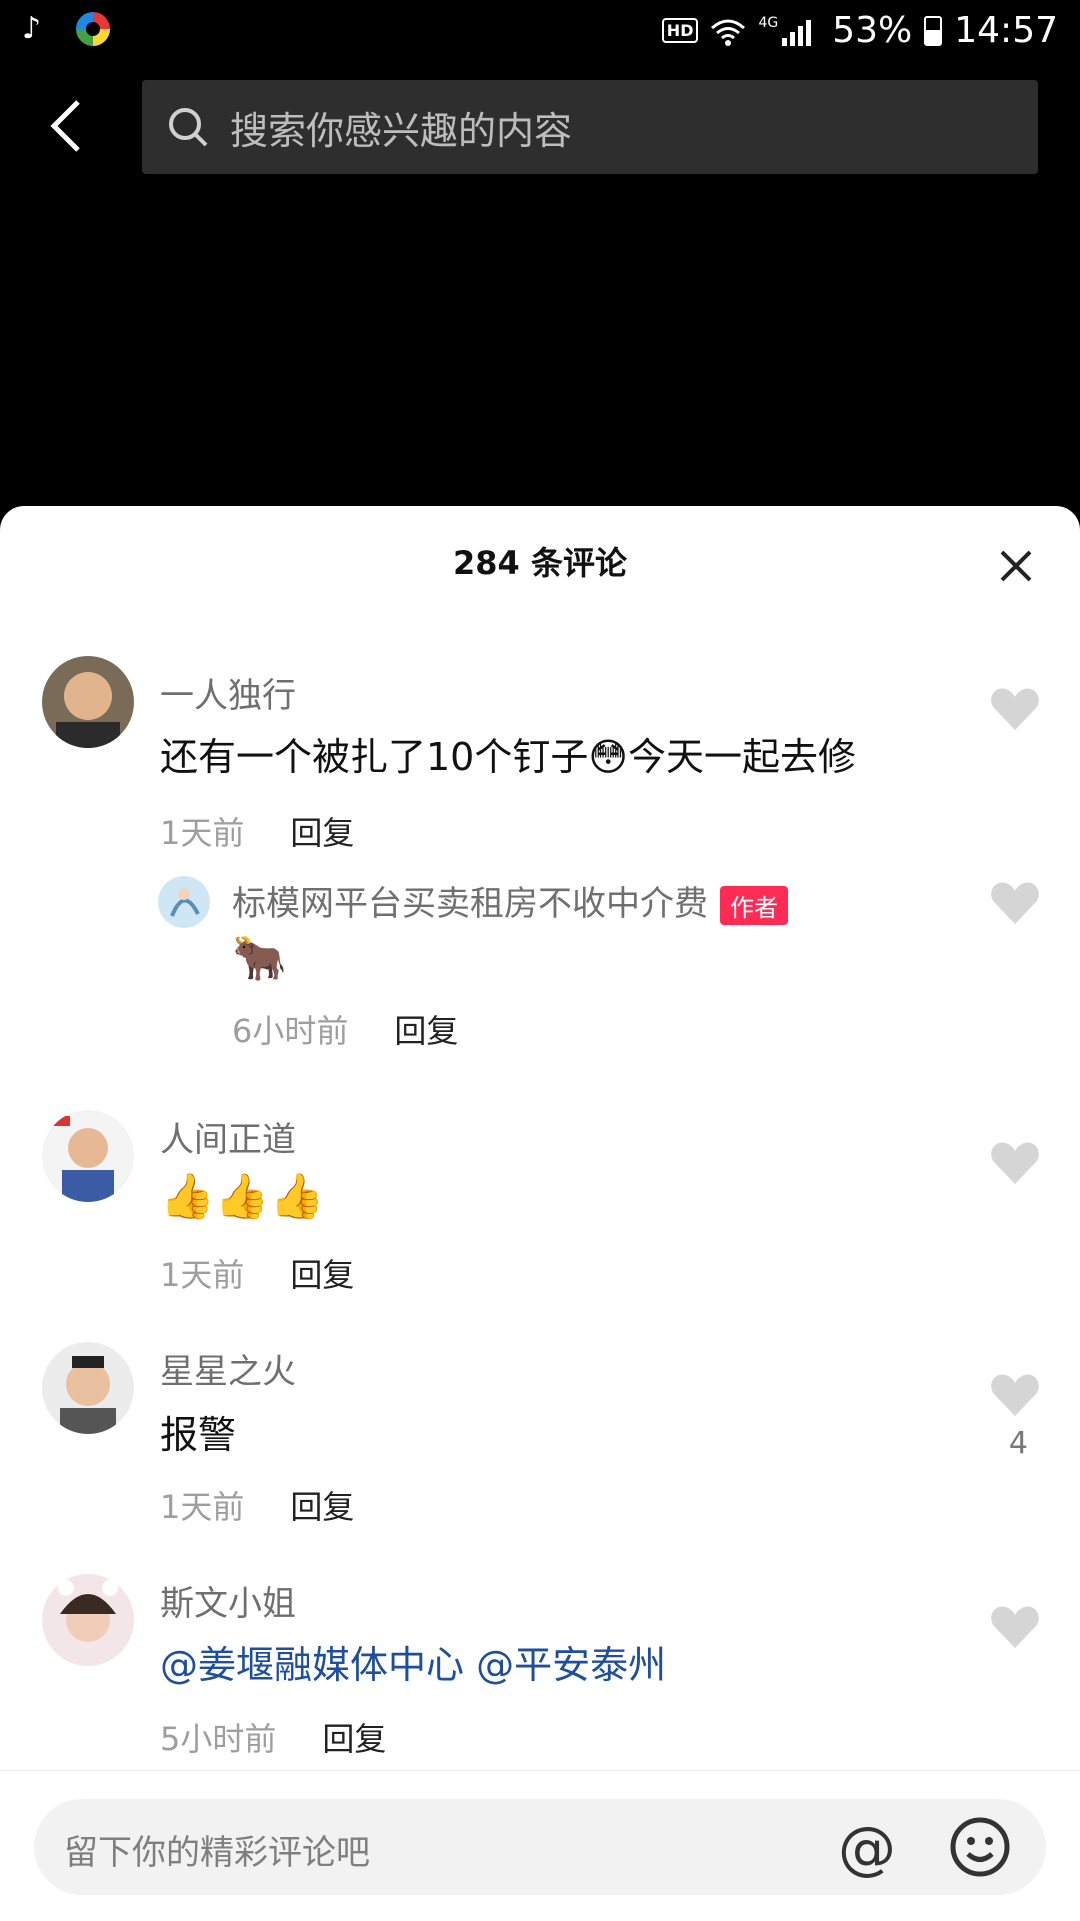  Describe the element at coordinates (228, 1368) in the screenshot. I see `comment-username: 星星之火` at that location.